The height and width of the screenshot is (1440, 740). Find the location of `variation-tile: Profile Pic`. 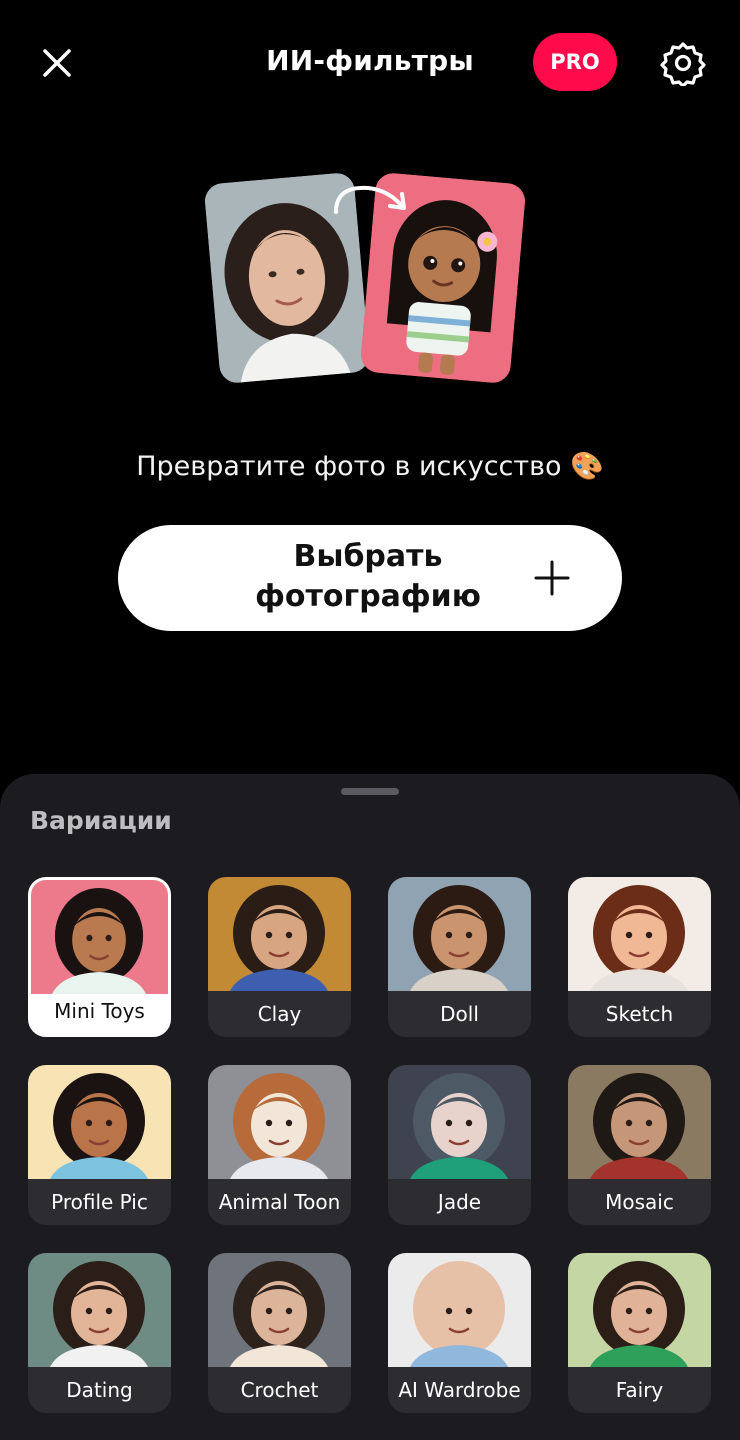

variation-tile: Profile Pic is located at coordinates (99, 1145).